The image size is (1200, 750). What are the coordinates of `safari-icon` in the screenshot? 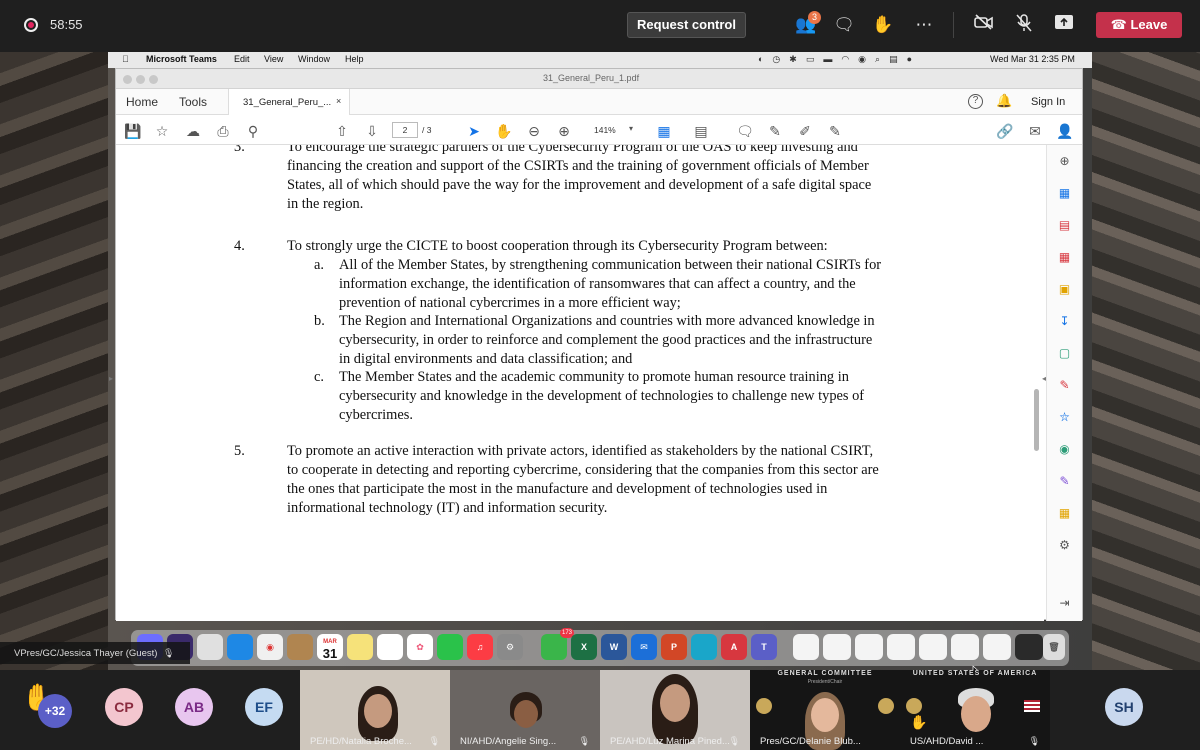 It's located at (240, 647).